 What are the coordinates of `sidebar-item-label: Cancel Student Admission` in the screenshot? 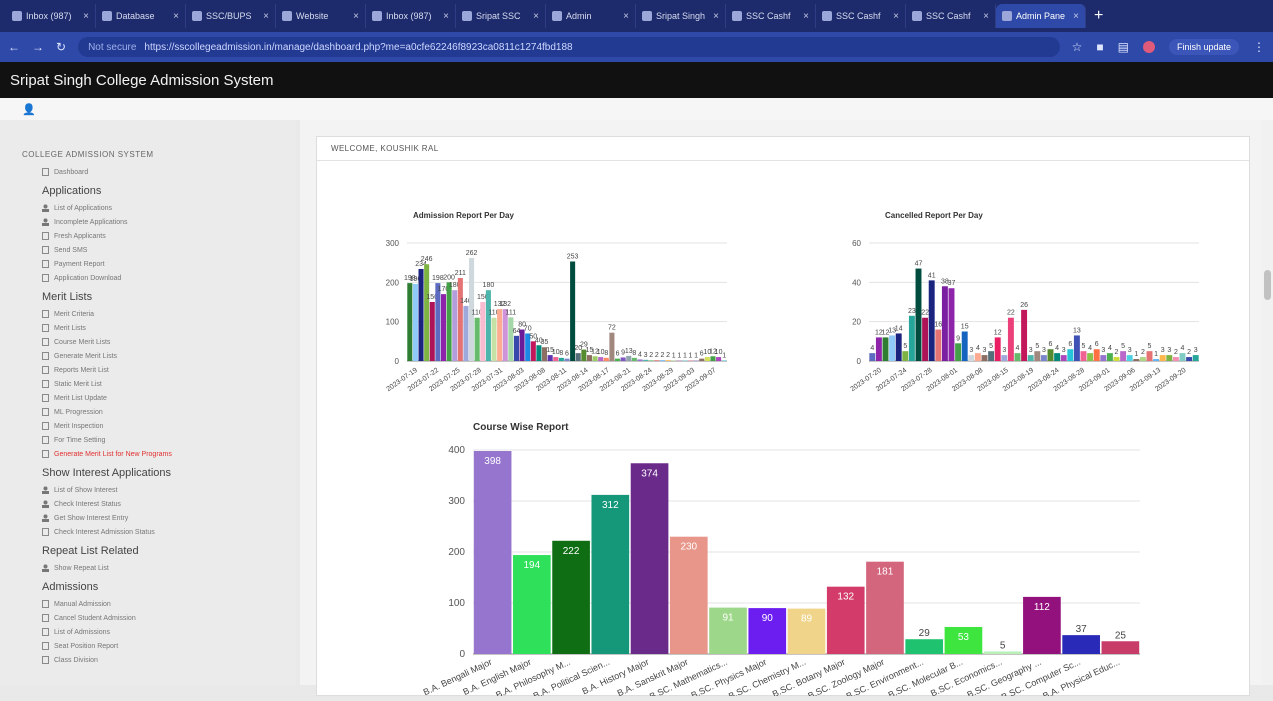 It's located at (95, 618).